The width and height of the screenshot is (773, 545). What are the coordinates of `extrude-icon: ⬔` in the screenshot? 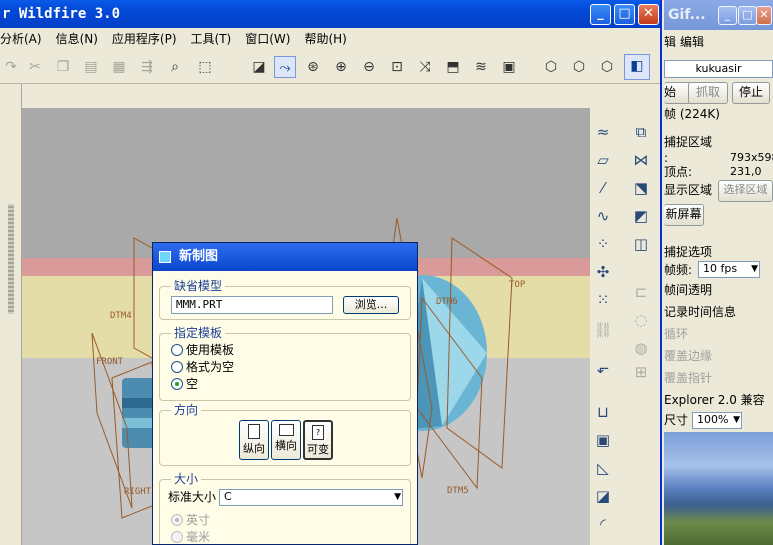 It's located at (641, 188).